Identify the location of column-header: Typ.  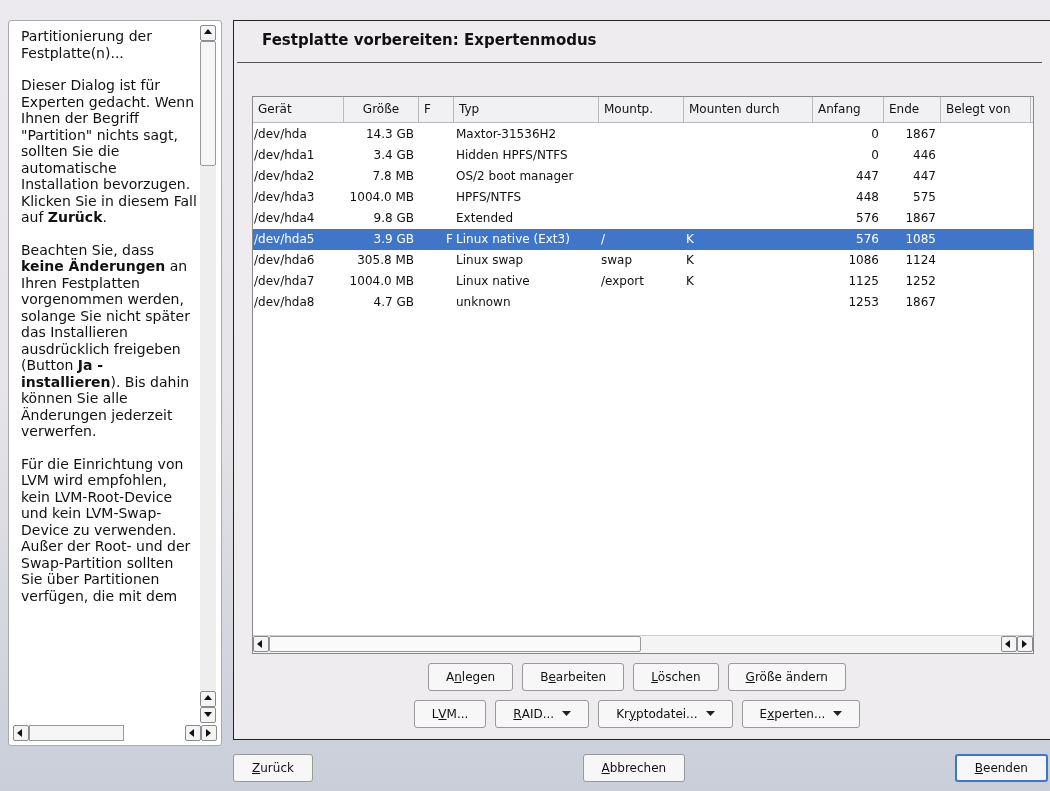
(526, 109).